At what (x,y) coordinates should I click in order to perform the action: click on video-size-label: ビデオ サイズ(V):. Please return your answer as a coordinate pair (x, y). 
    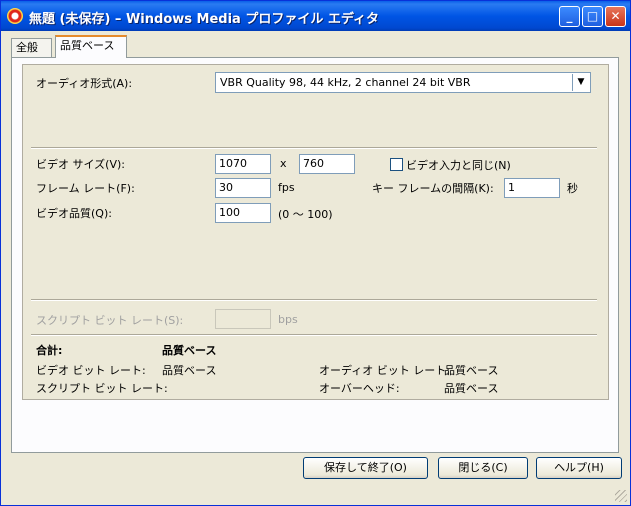
    Looking at the image, I should click on (80, 164).